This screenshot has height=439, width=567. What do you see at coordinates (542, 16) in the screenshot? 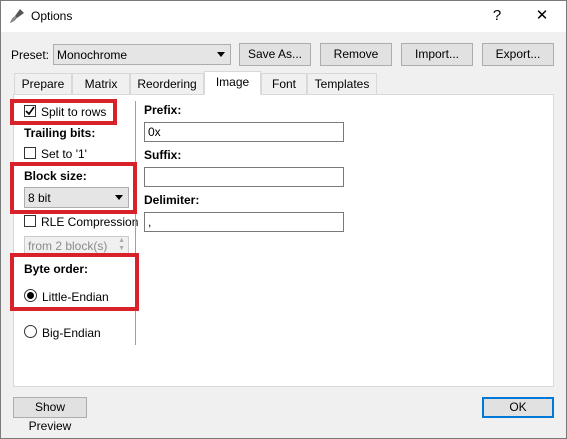
I see `close-button: ✕` at bounding box center [542, 16].